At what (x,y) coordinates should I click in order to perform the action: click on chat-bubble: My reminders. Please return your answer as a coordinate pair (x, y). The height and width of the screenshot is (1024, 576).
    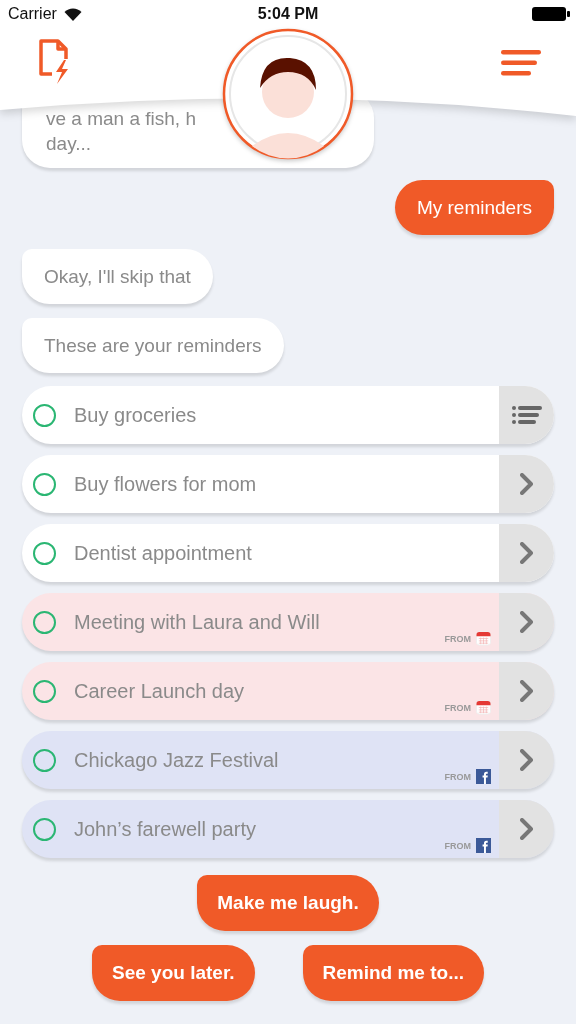
    Looking at the image, I should click on (474, 207).